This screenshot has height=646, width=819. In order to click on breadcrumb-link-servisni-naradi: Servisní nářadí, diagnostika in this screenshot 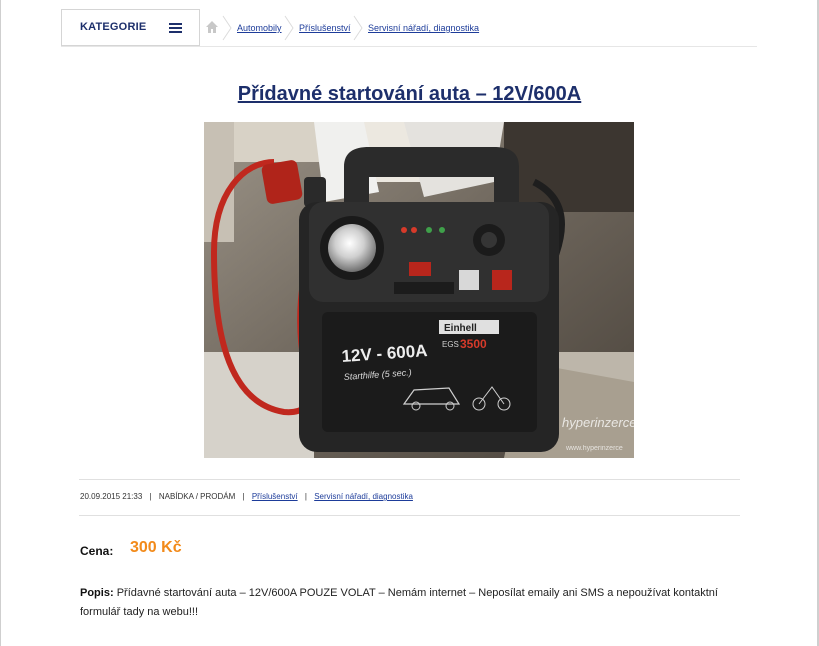, I will do `click(423, 28)`.